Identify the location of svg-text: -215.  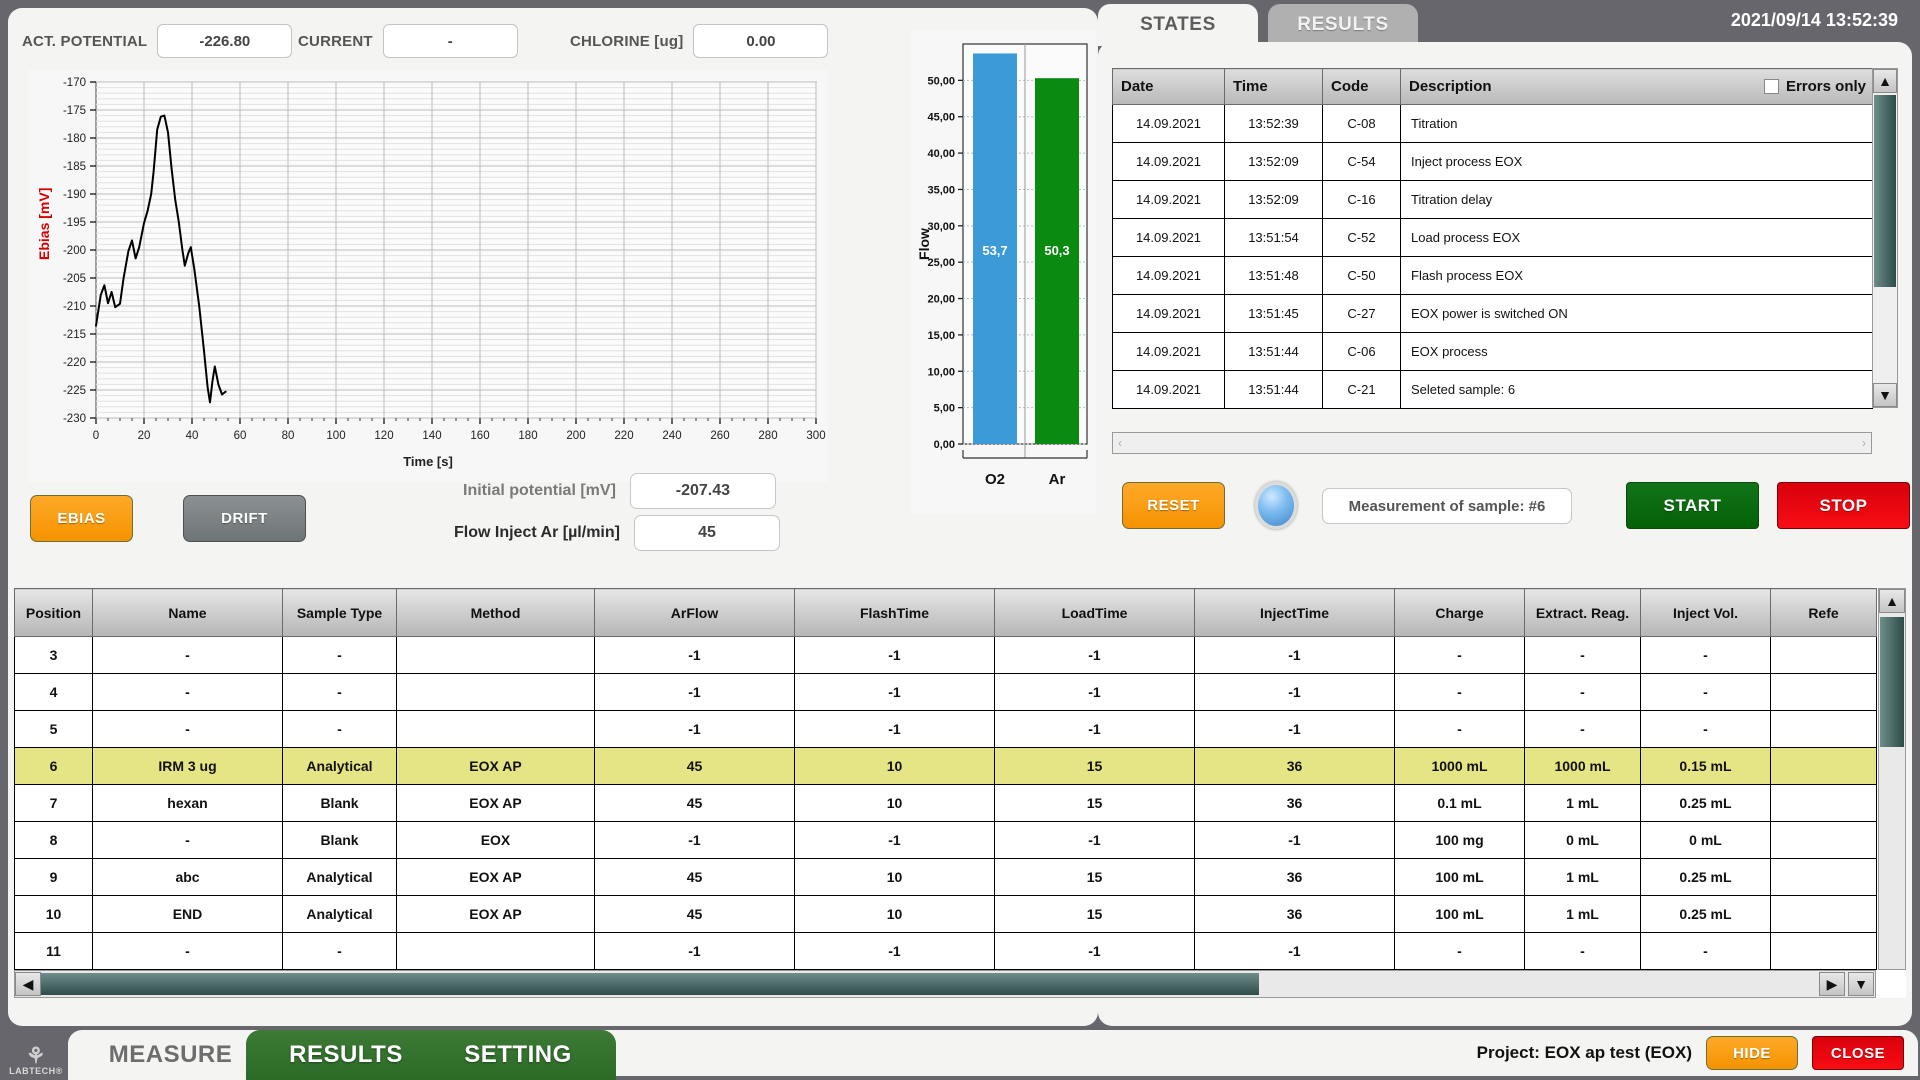
(74, 335).